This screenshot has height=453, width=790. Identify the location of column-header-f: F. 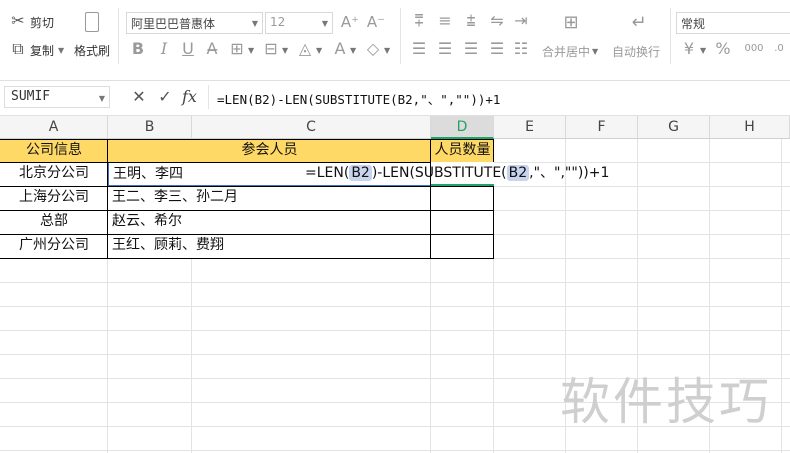
(602, 127).